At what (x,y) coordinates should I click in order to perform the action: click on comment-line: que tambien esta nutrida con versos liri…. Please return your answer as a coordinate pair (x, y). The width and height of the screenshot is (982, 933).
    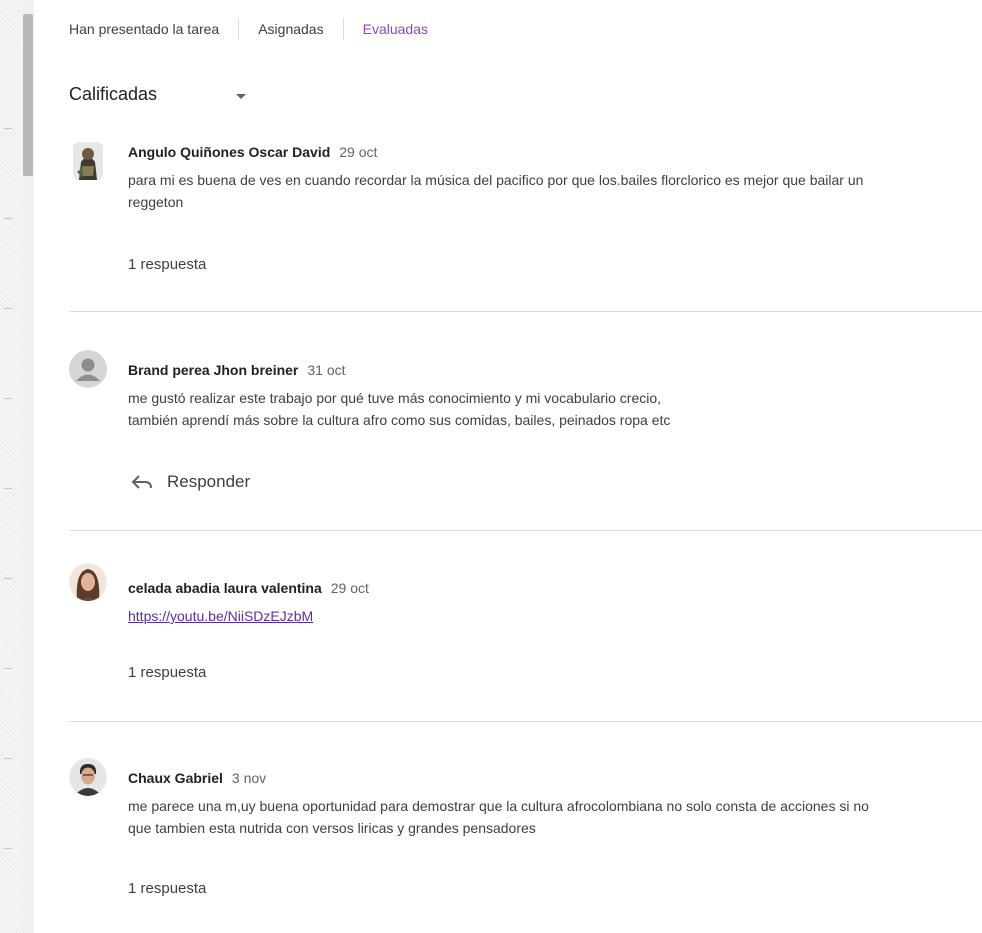
    Looking at the image, I should click on (332, 828).